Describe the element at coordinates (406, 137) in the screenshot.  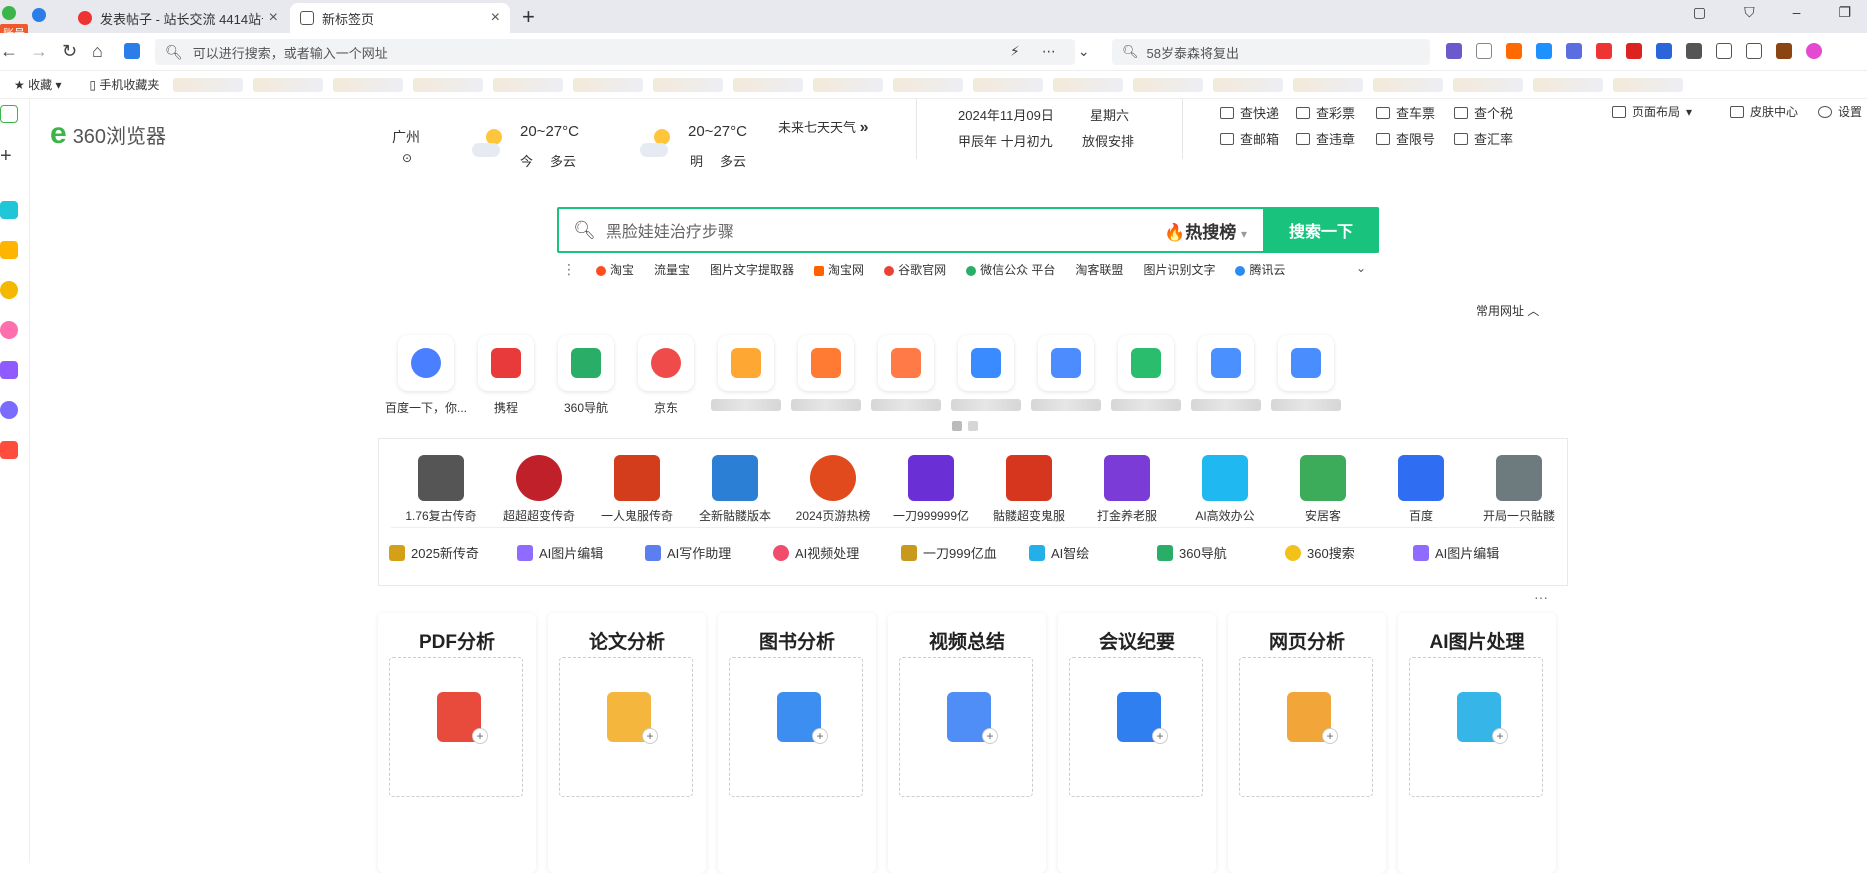
I see `weather-city: 广州` at that location.